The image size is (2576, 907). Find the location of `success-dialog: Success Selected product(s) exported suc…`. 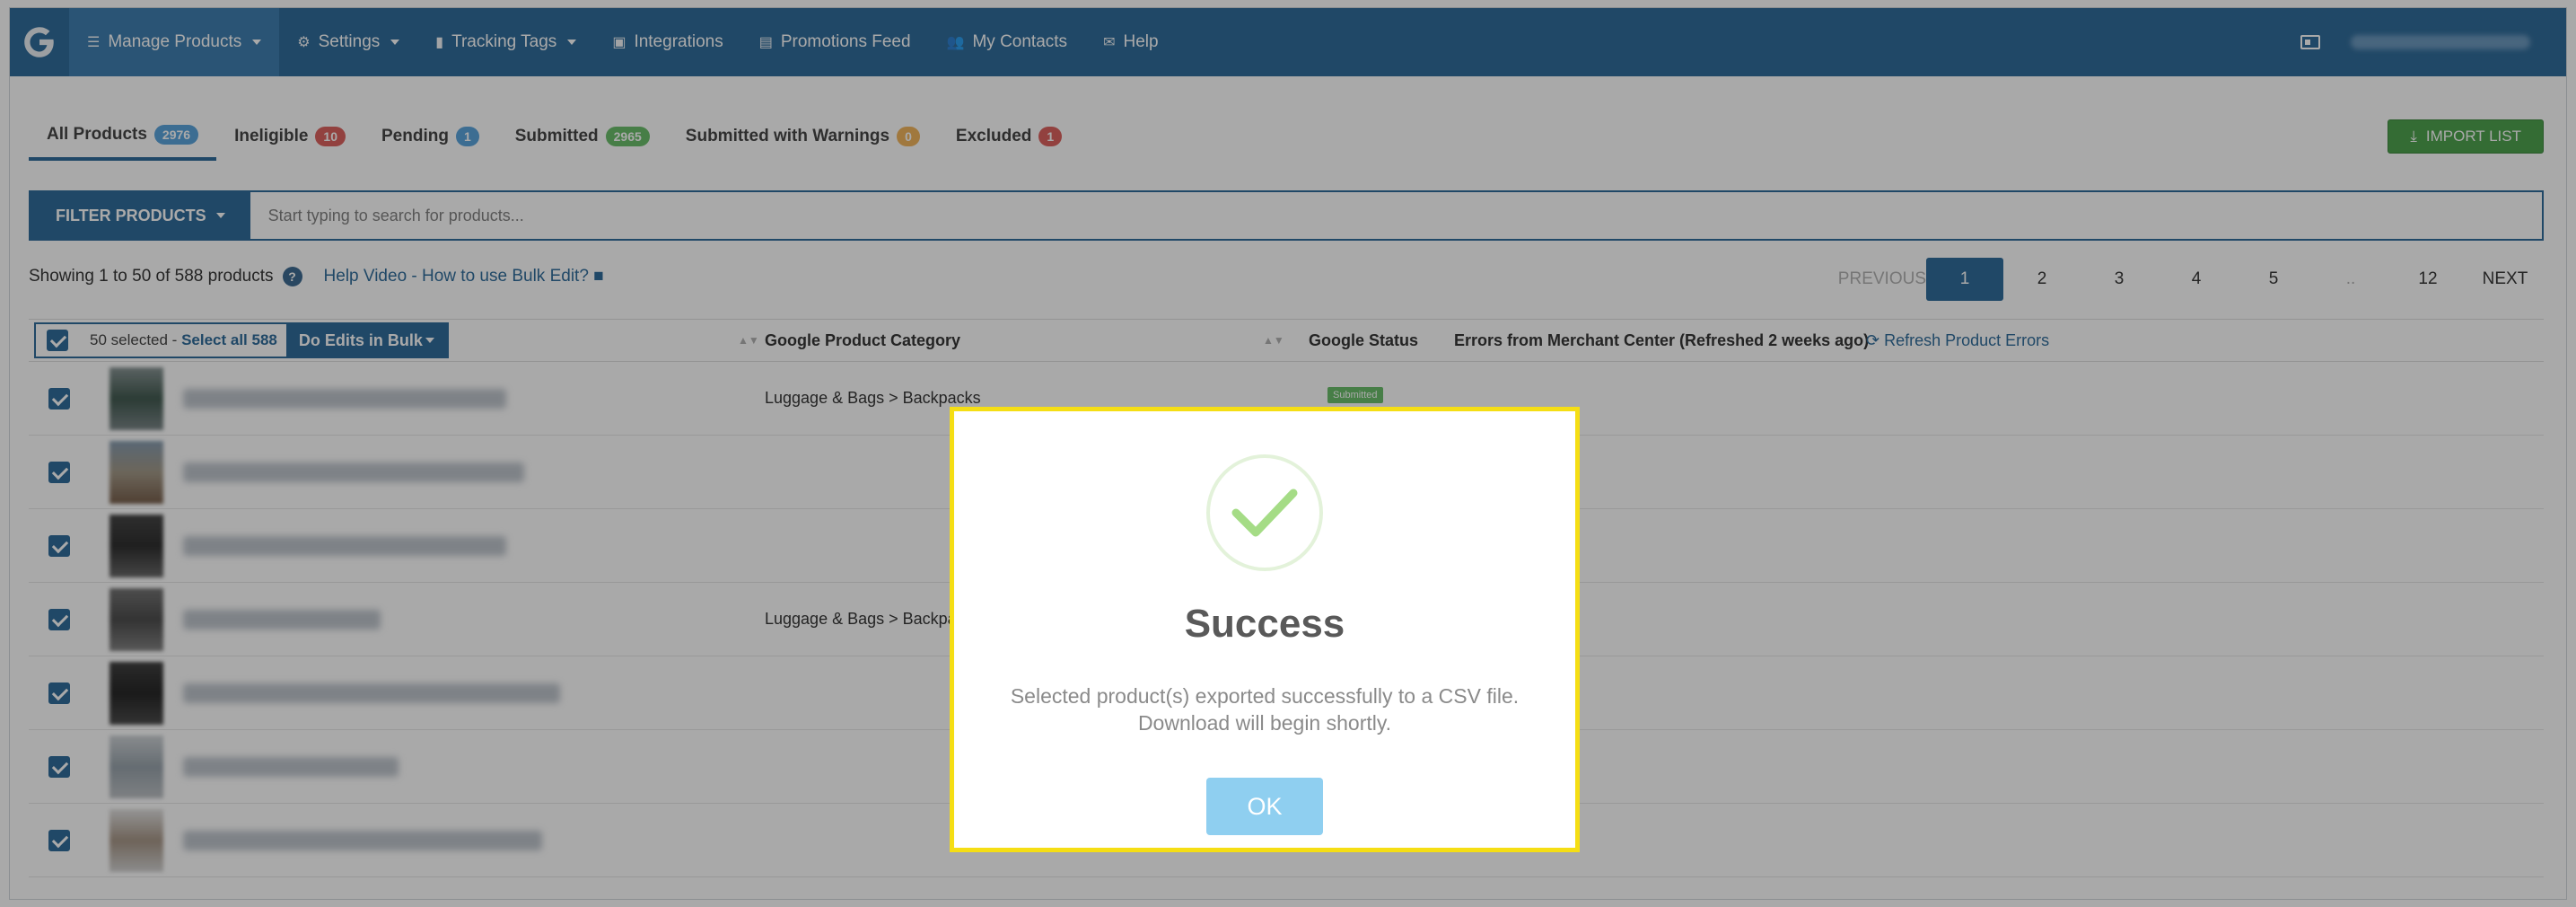

success-dialog: Success Selected product(s) exported suc… is located at coordinates (1265, 630).